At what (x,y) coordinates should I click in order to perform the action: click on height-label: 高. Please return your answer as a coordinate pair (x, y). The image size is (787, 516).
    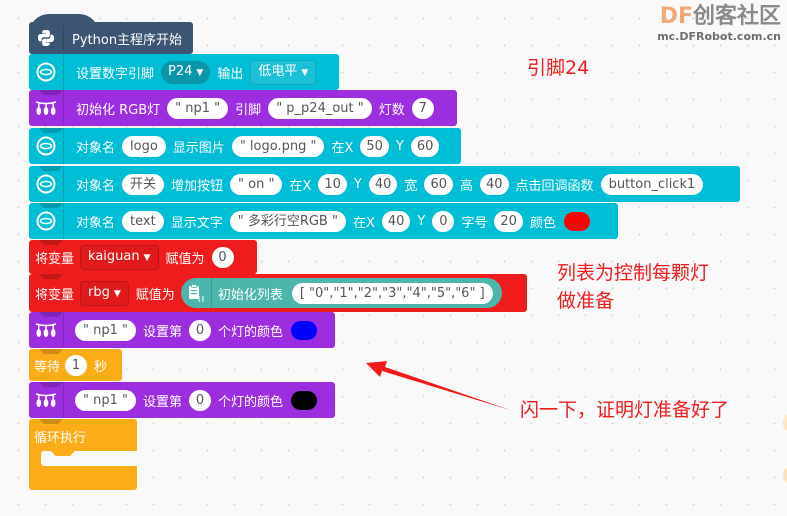
    Looking at the image, I should click on (466, 186).